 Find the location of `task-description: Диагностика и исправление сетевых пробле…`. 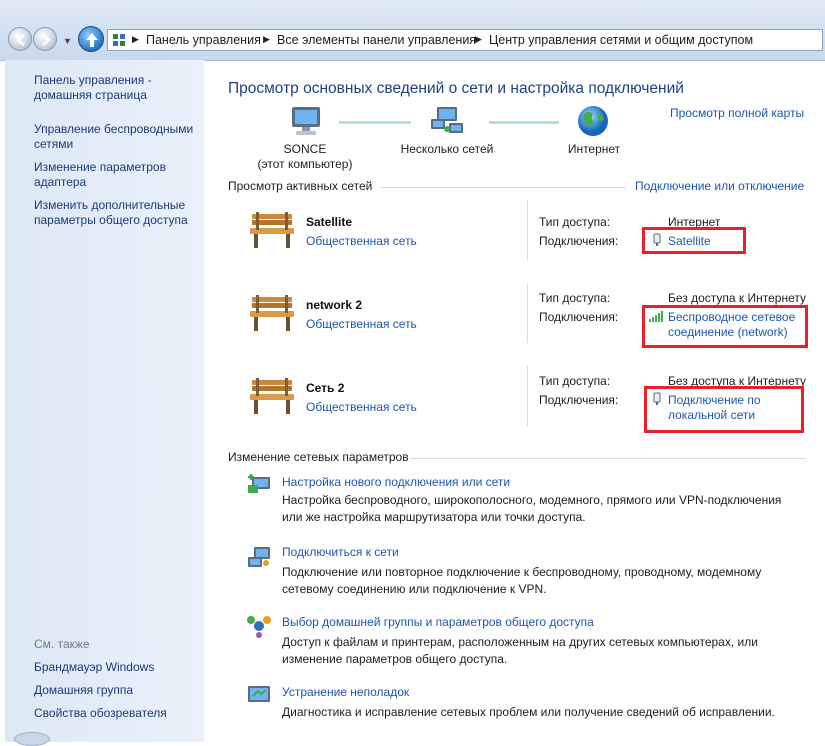

task-description: Диагностика и исправление сетевых пробле… is located at coordinates (528, 712).